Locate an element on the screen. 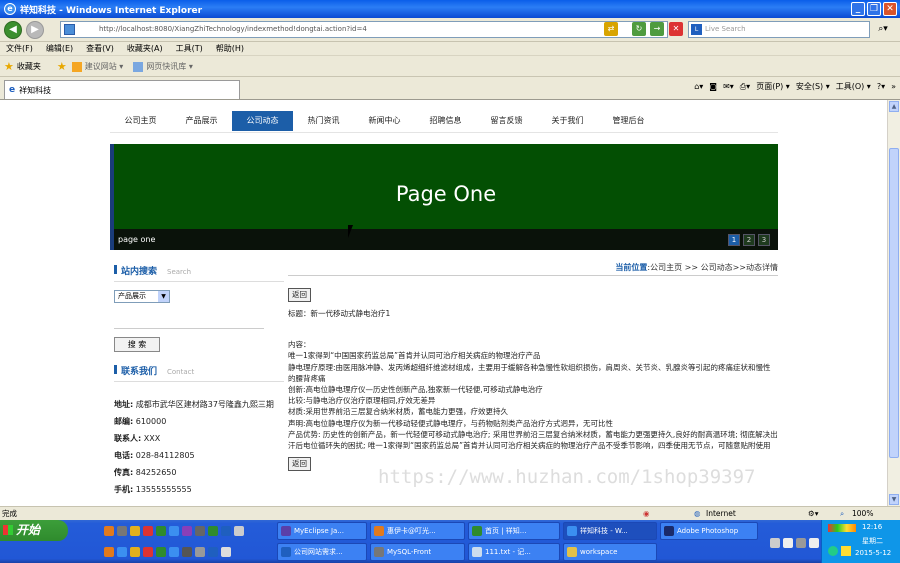  volume-icon is located at coordinates (814, 543).